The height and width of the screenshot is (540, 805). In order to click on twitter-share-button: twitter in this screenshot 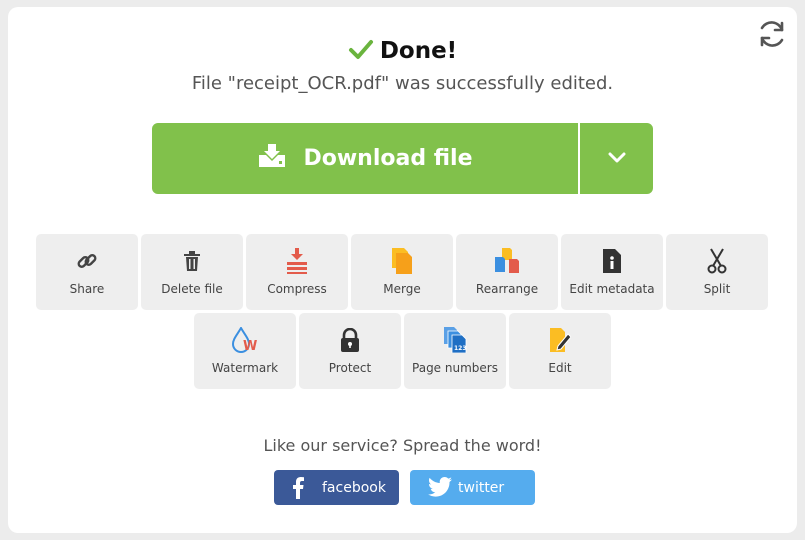, I will do `click(472, 487)`.